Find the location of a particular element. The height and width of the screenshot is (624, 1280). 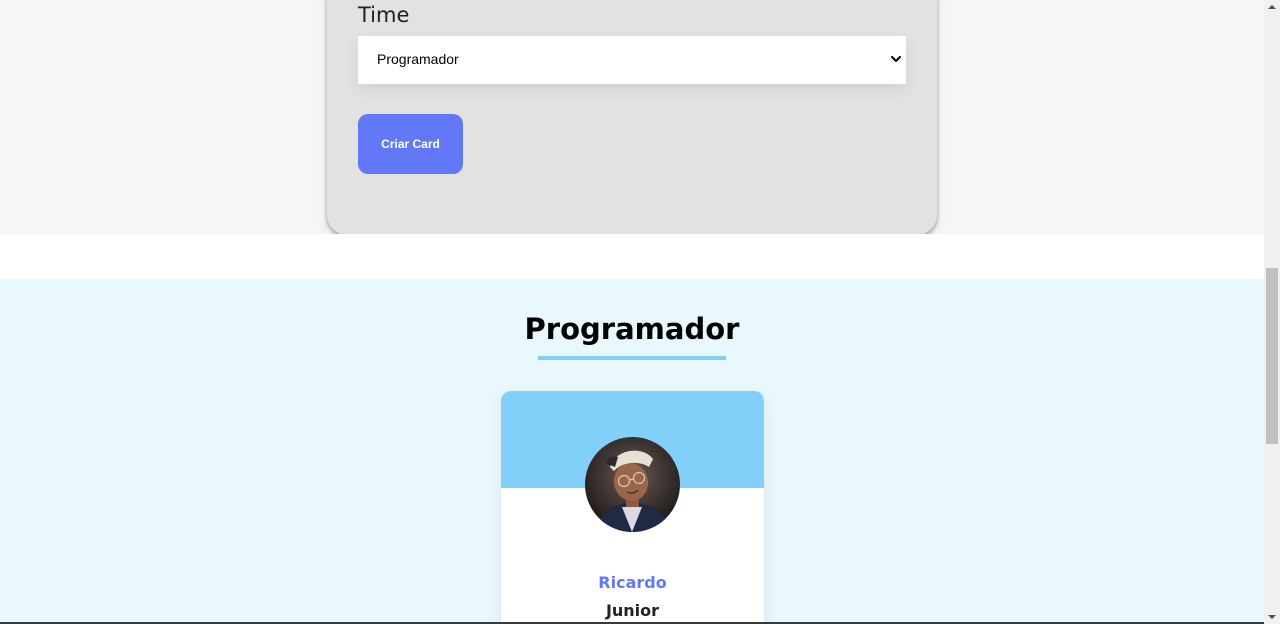

team-title-underline is located at coordinates (632, 358).